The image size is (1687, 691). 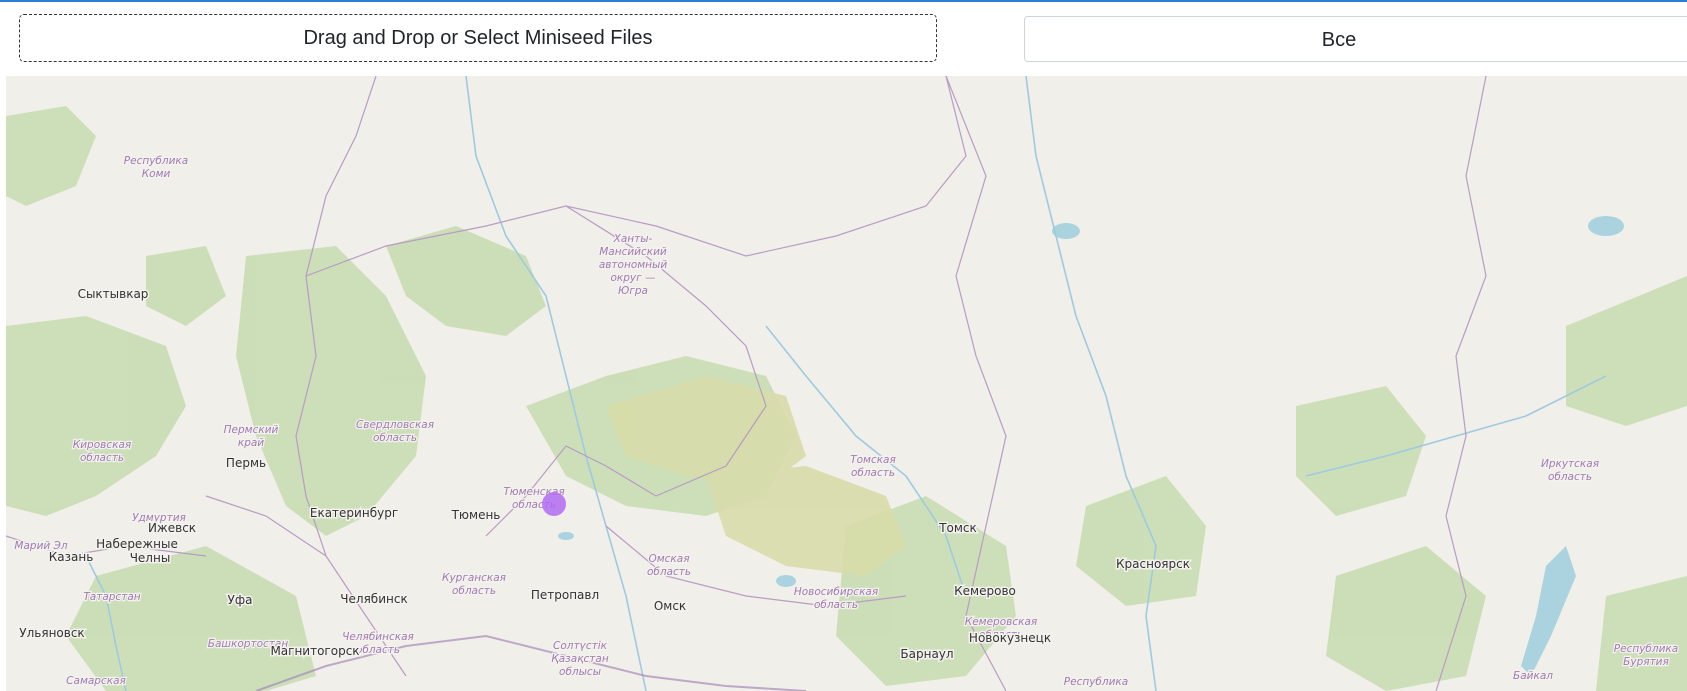 I want to click on city-label-barnaul: Барнаул, so click(x=926, y=654).